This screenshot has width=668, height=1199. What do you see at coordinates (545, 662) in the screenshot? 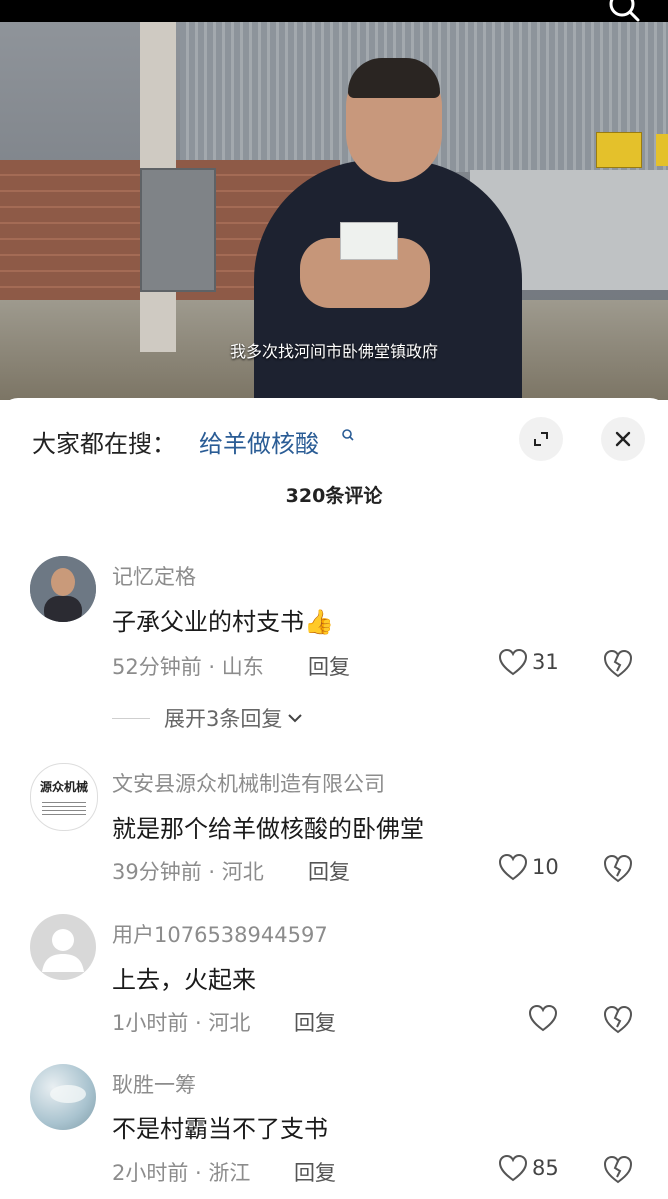
I see `like-count: 31` at bounding box center [545, 662].